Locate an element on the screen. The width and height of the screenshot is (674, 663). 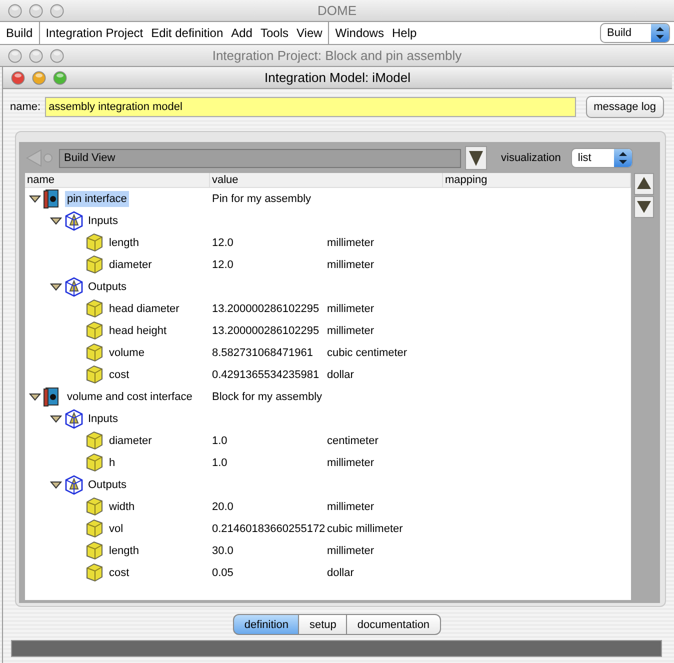
value-cell-text: 20.0 is located at coordinates (223, 507).